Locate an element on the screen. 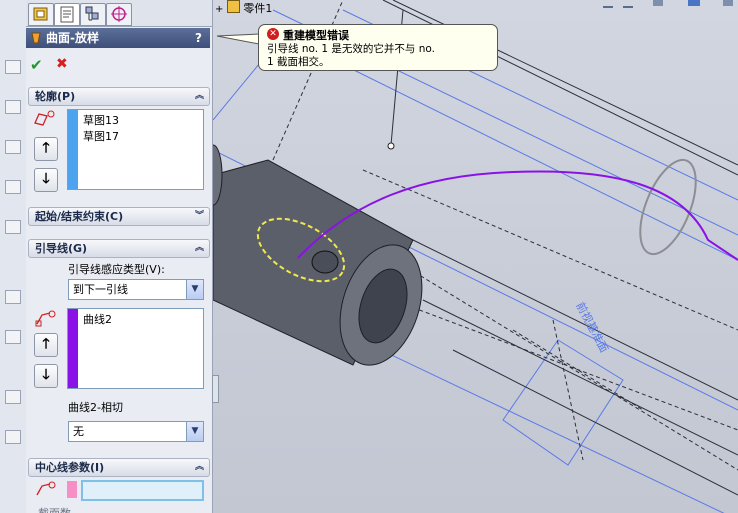 The image size is (738, 513). profile-section-label: 轮廓(P) is located at coordinates (55, 96).